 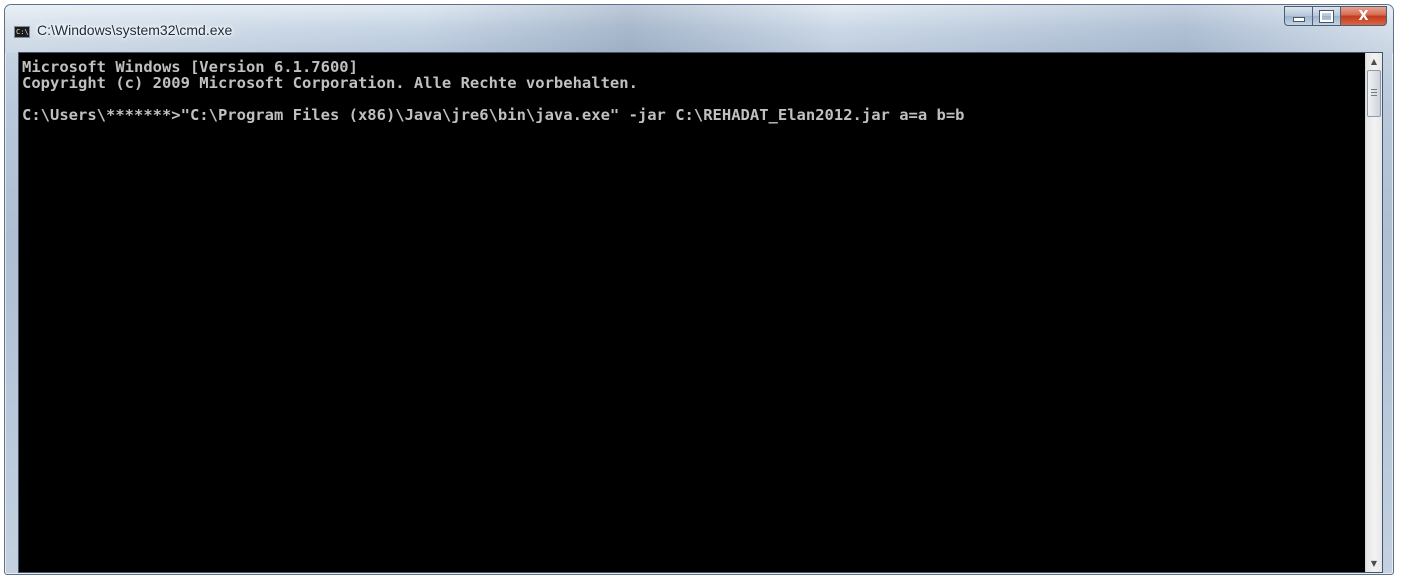 What do you see at coordinates (1373, 312) in the screenshot?
I see `vertical-scrollbar: ▲ ▼` at bounding box center [1373, 312].